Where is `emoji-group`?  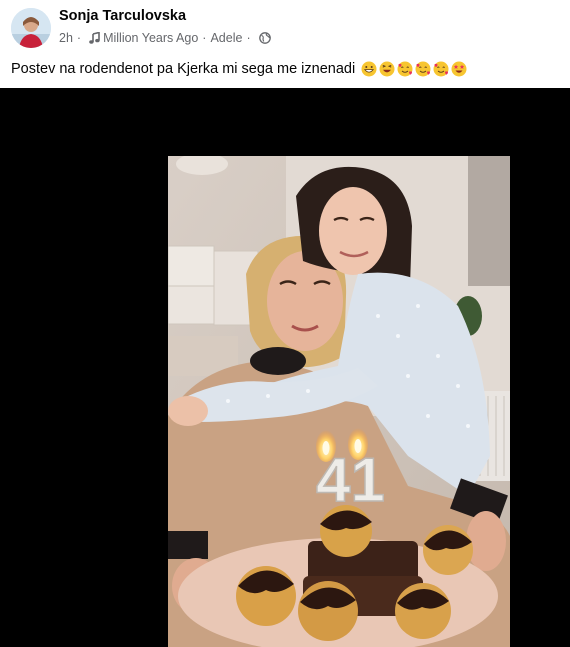
emoji-group is located at coordinates (414, 69).